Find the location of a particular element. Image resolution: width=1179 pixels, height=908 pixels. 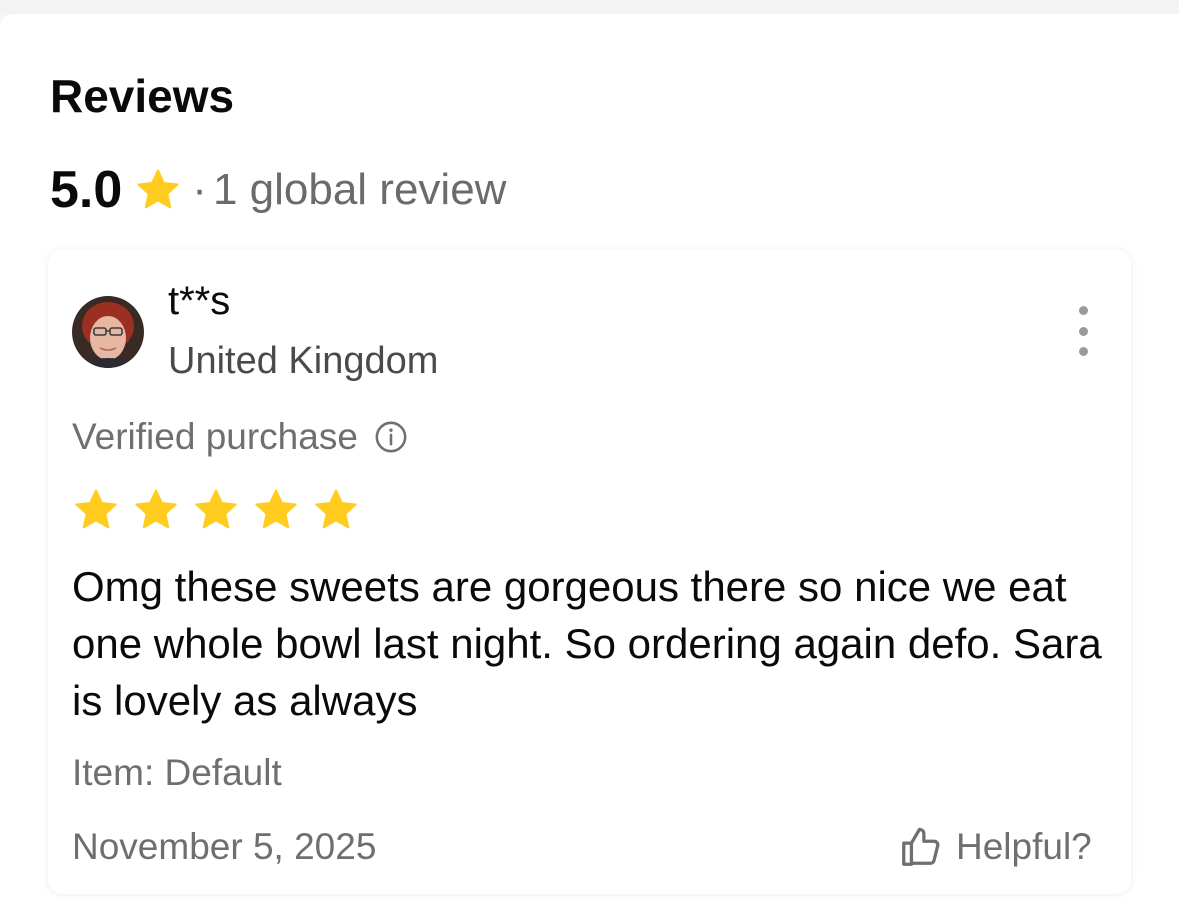

average-rating: 5.0 is located at coordinates (86, 190).